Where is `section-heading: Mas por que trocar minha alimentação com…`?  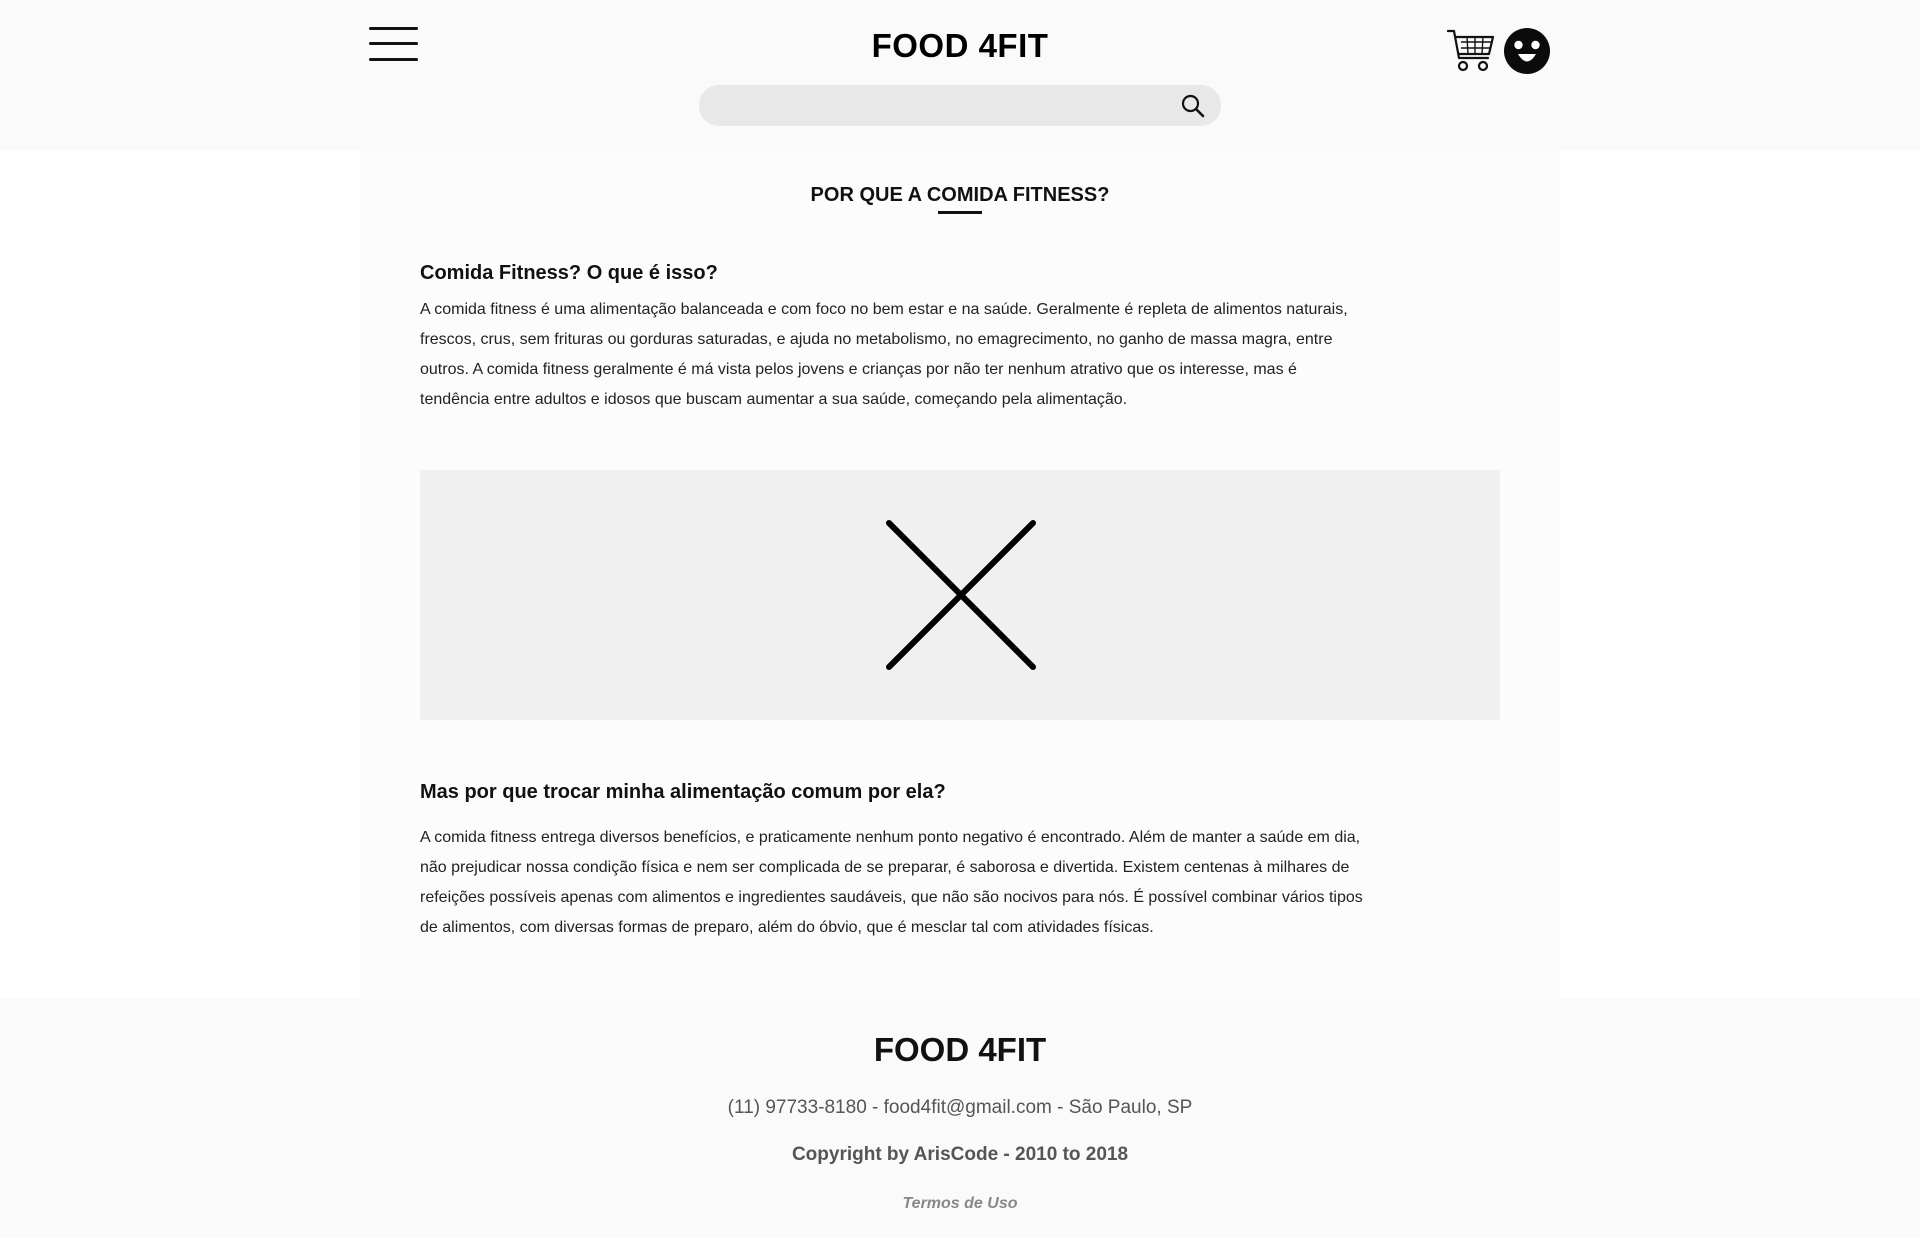
section-heading: Mas por que trocar minha alimentação com… is located at coordinates (683, 792).